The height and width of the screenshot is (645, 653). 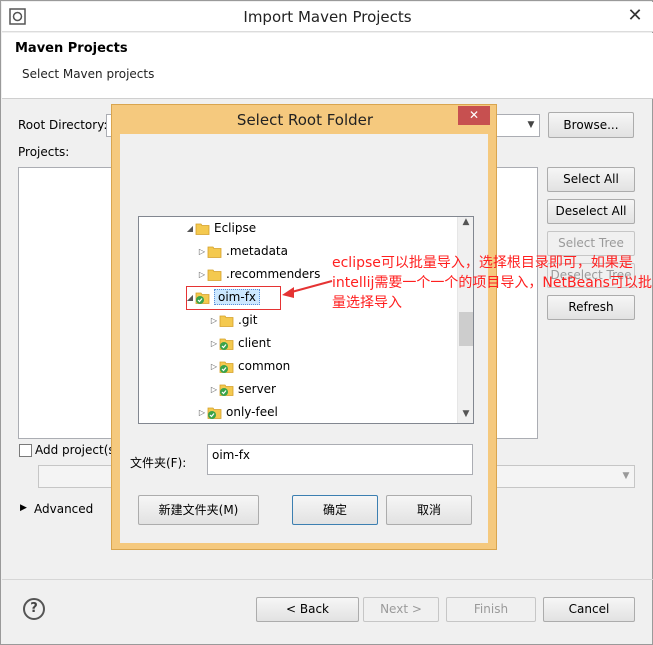 I want to click on ok-button: 确定, so click(x=335, y=510).